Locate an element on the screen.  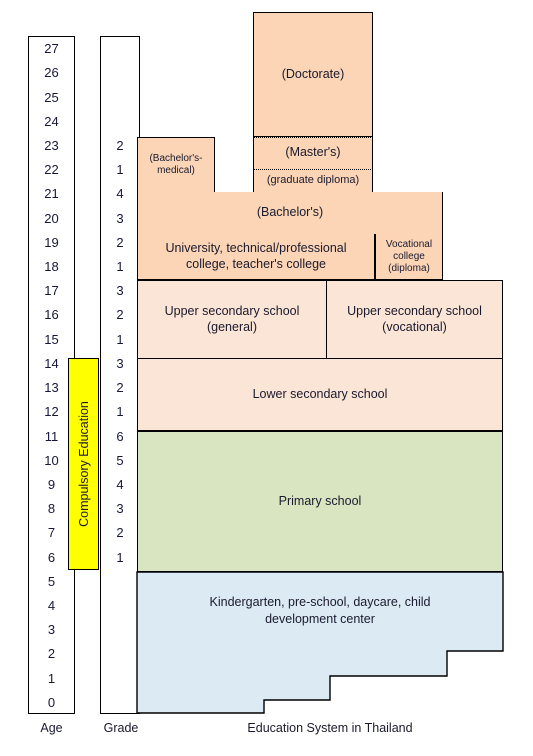
block-primary-school: Primary school is located at coordinates (320, 501).